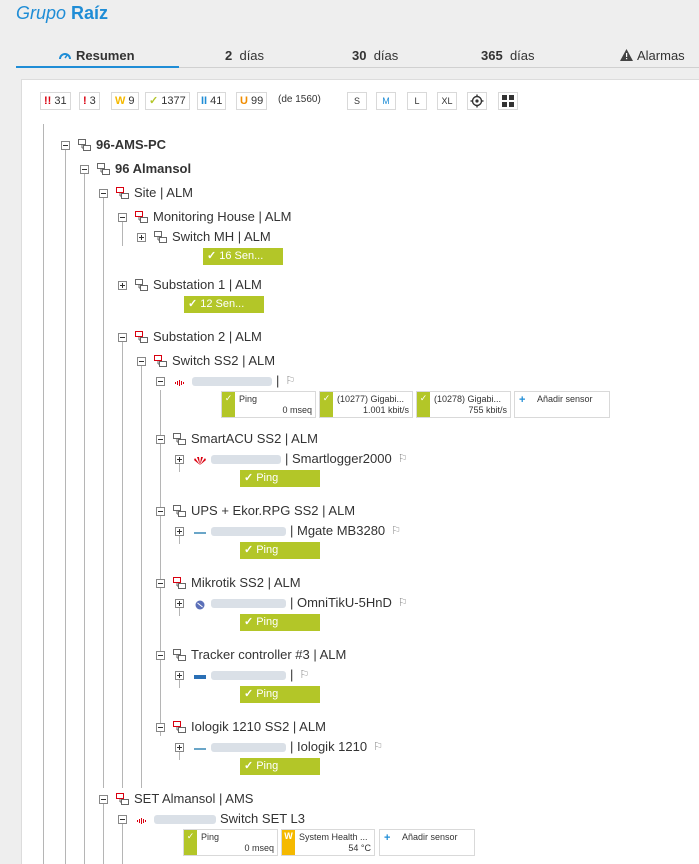 The image size is (699, 864). What do you see at coordinates (184, 799) in the screenshot?
I see `tree-node-set-almansol: SET Almansol | AMS` at bounding box center [184, 799].